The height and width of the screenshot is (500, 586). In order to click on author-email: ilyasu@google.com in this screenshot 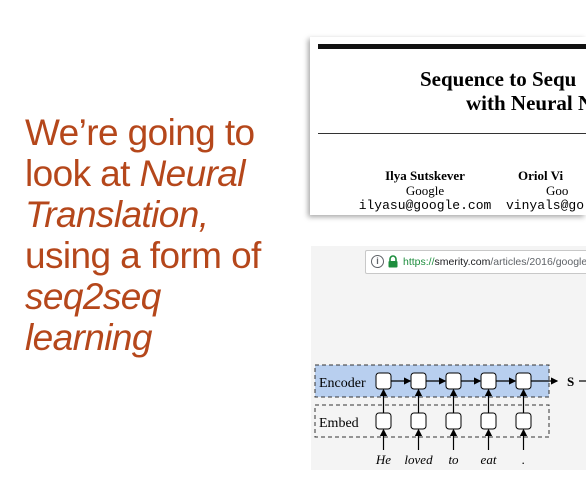, I will do `click(425, 205)`.